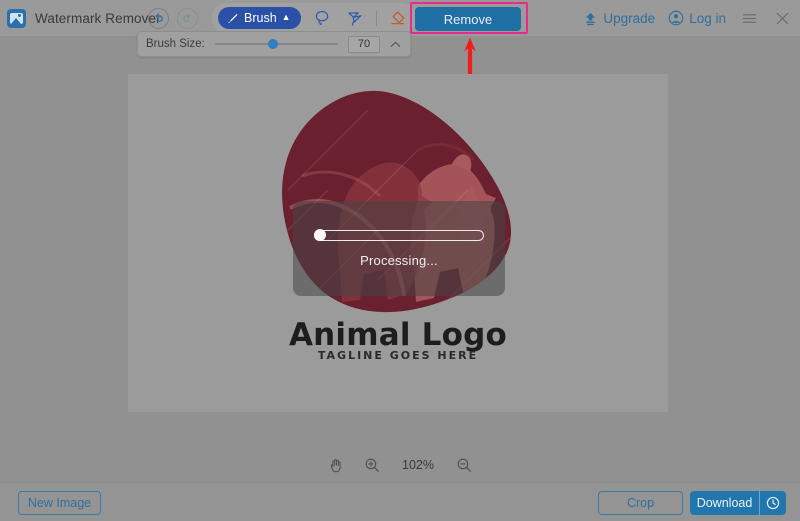 Image resolution: width=800 pixels, height=521 pixels. I want to click on lasso-tool-icon, so click(321, 18).